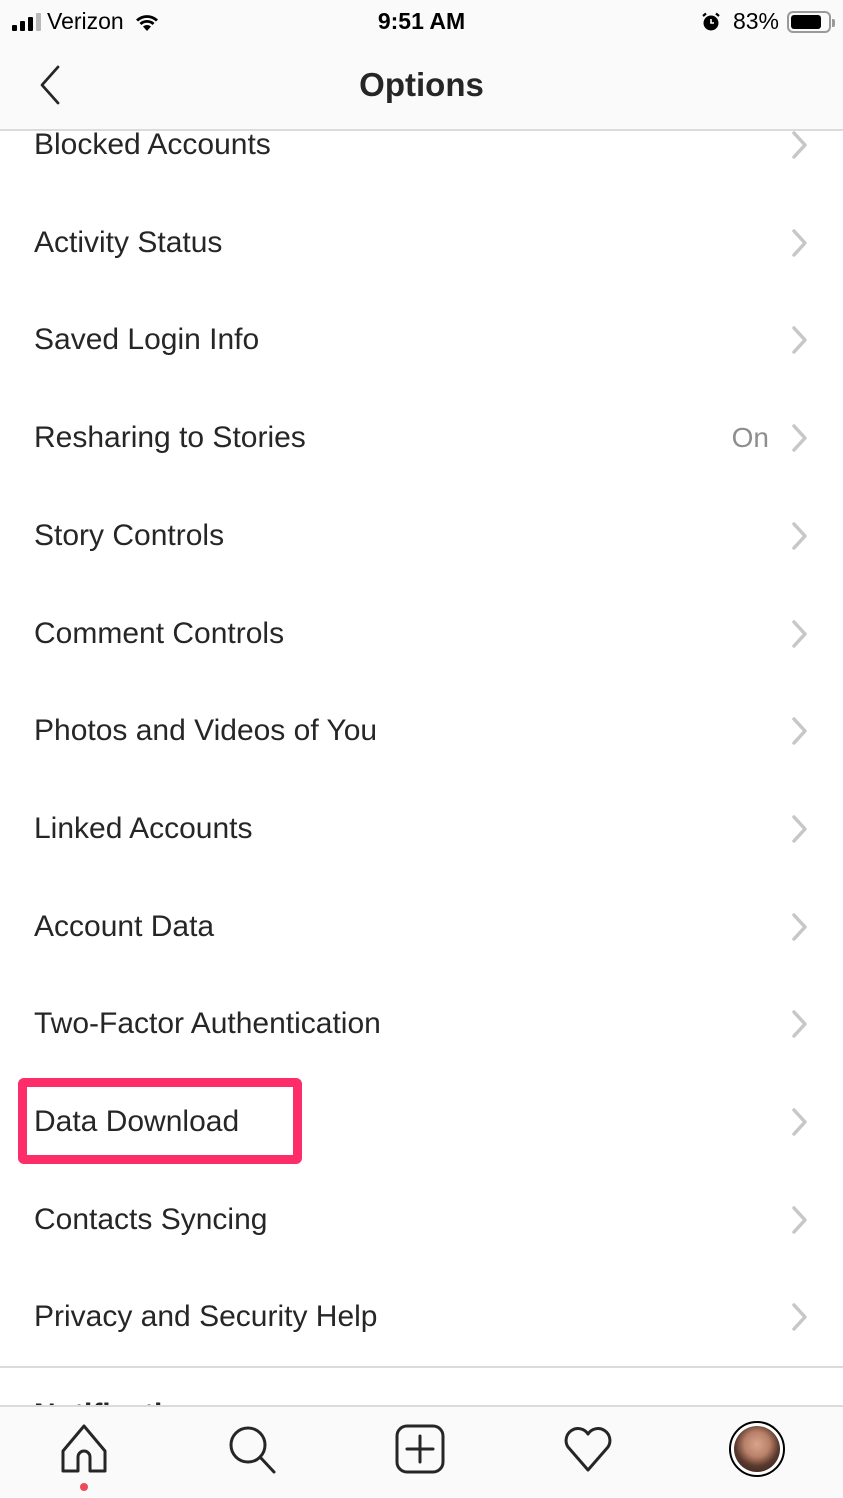 Image resolution: width=843 pixels, height=1498 pixels. I want to click on avatar-image, so click(757, 1449).